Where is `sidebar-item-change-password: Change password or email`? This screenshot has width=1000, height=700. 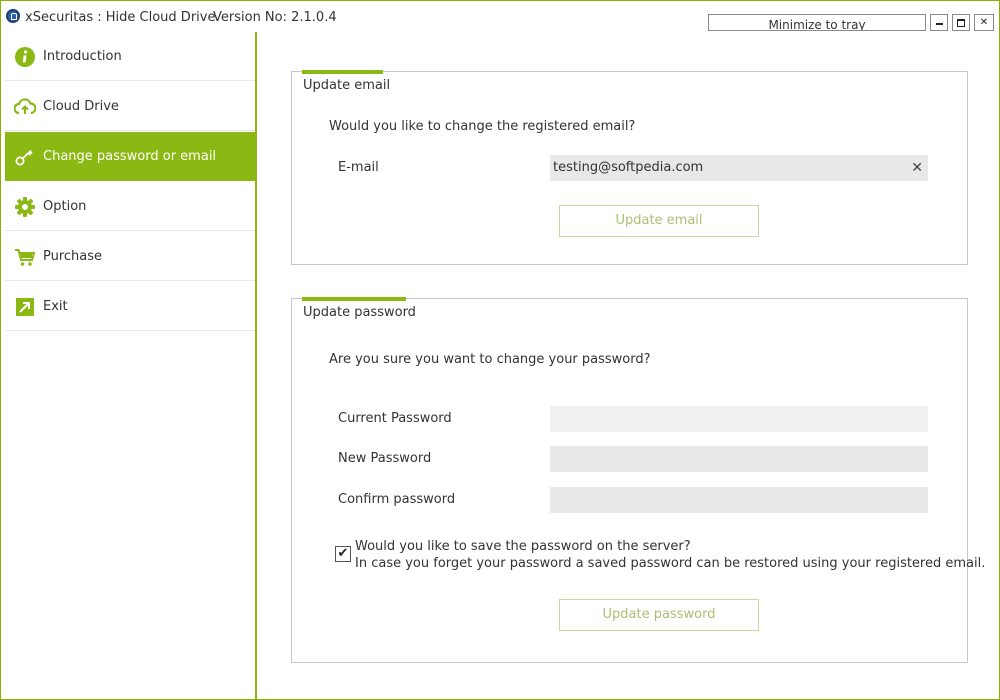 sidebar-item-change-password: Change password or email is located at coordinates (130, 156).